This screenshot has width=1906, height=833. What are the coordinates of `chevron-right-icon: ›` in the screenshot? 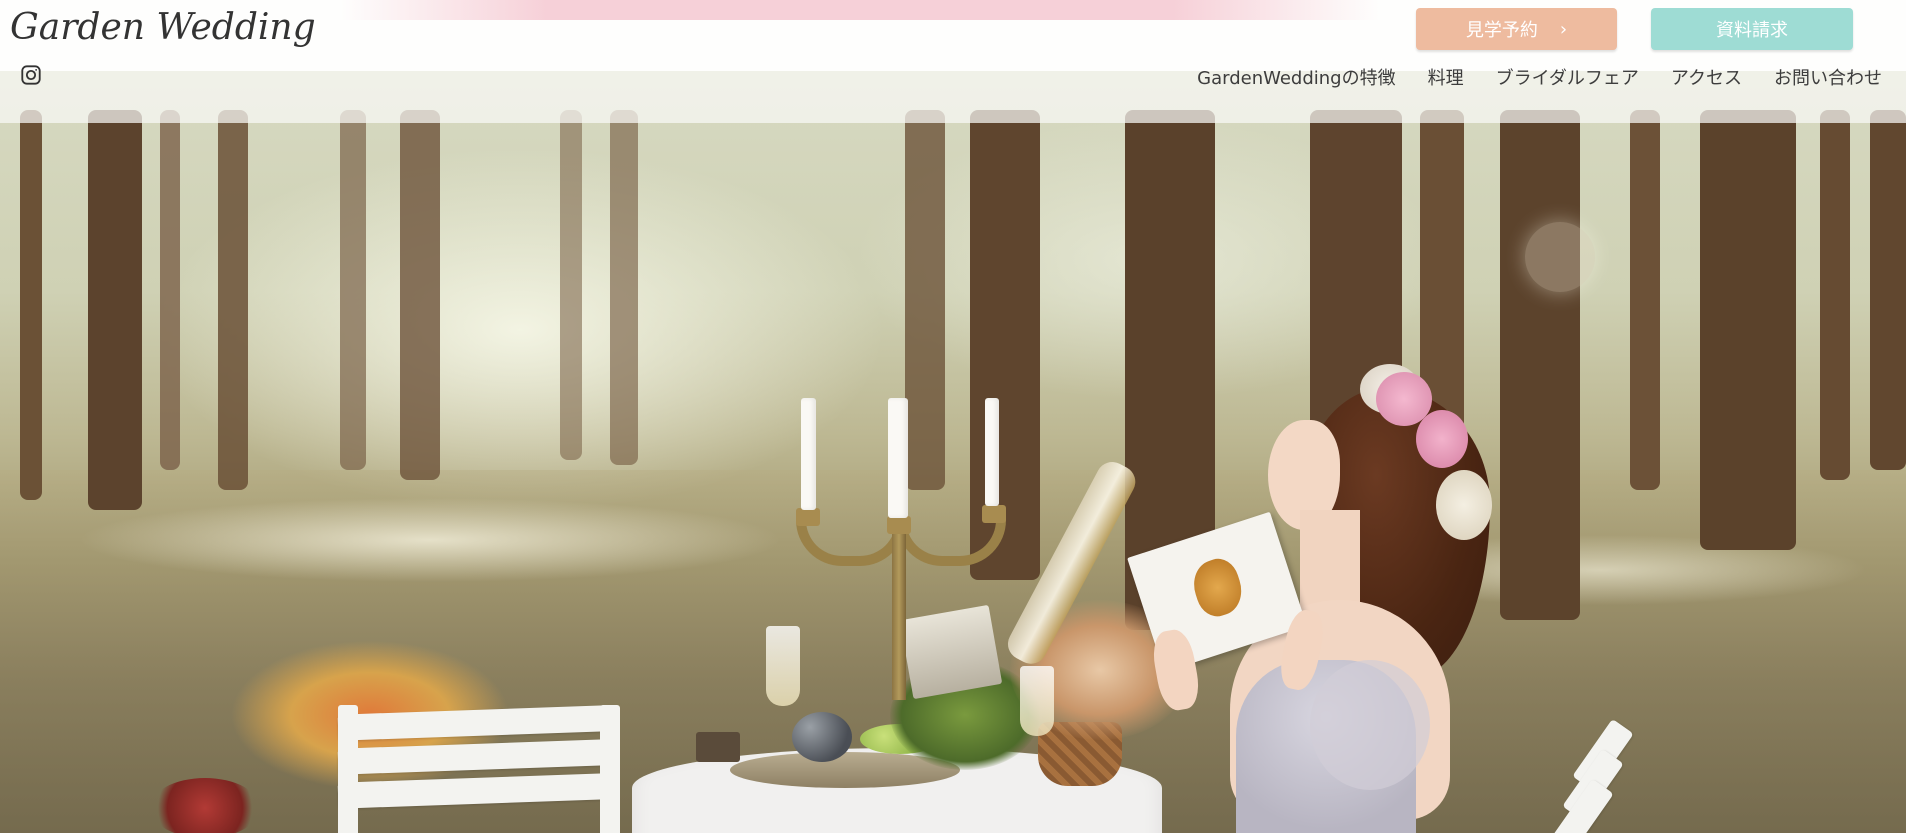 It's located at (1563, 29).